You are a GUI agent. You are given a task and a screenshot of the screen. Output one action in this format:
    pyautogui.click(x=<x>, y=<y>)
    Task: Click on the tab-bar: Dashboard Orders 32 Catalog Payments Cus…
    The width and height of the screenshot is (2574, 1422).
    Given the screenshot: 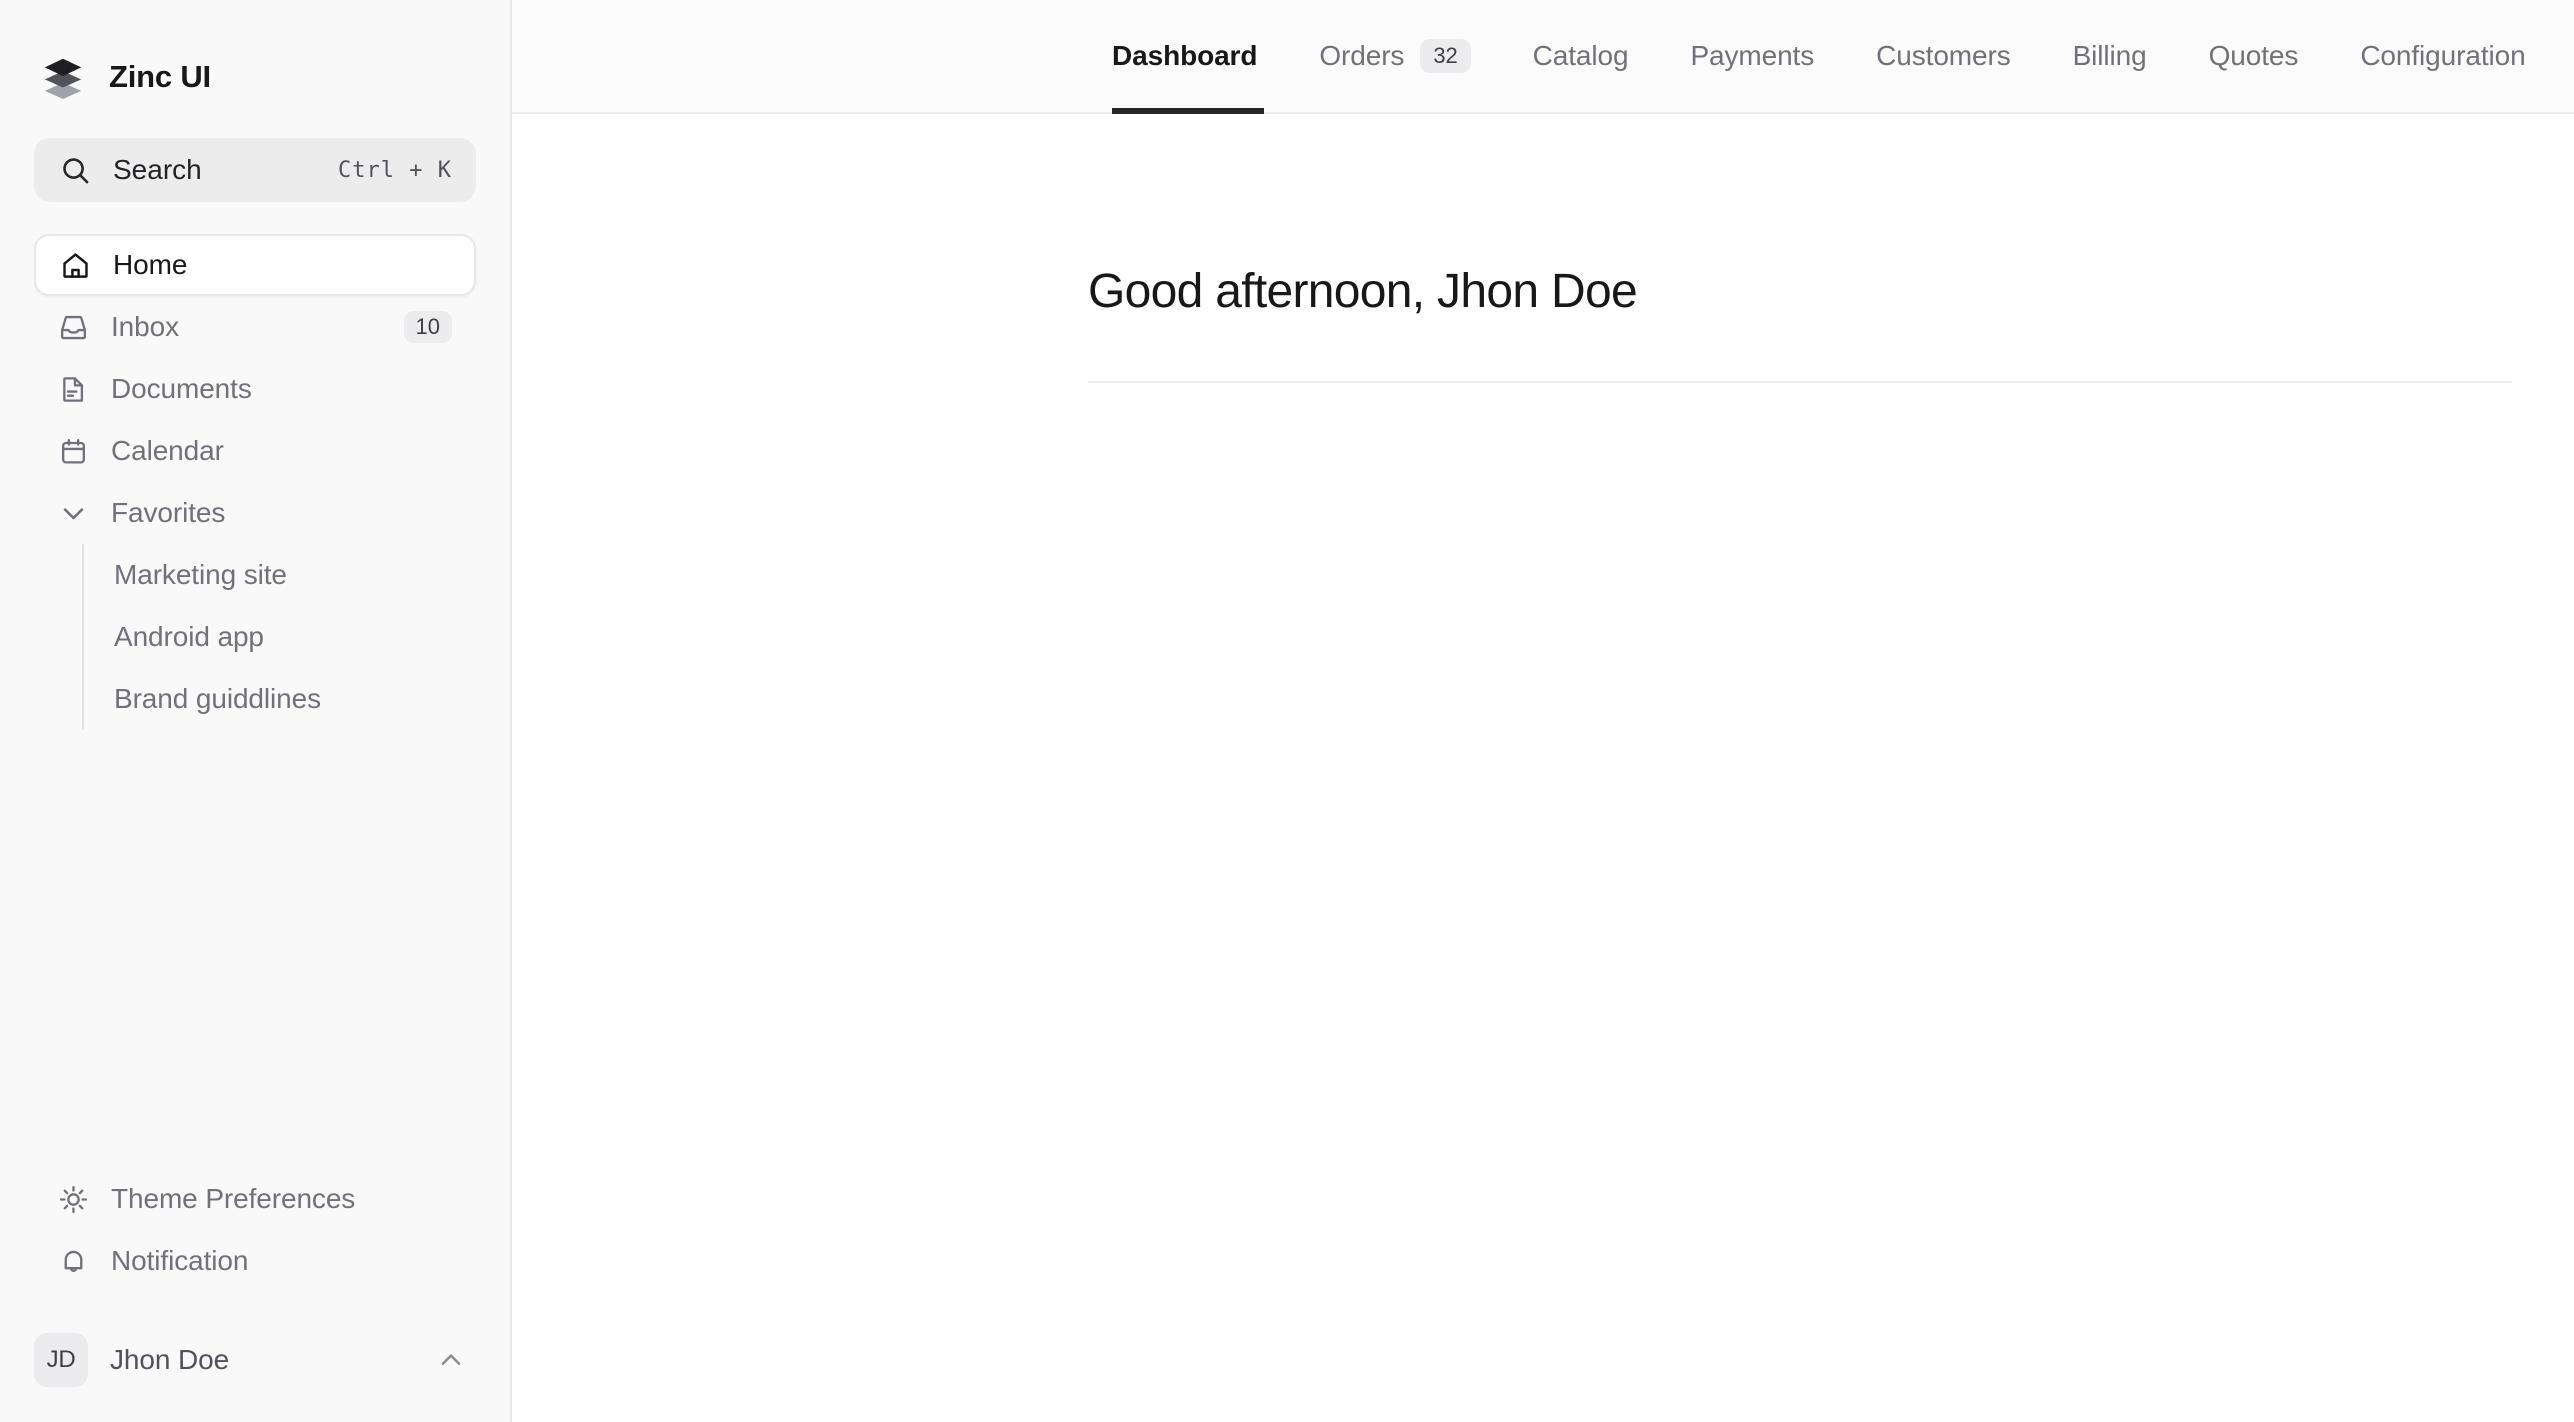 What is the action you would take?
    pyautogui.click(x=1543, y=57)
    